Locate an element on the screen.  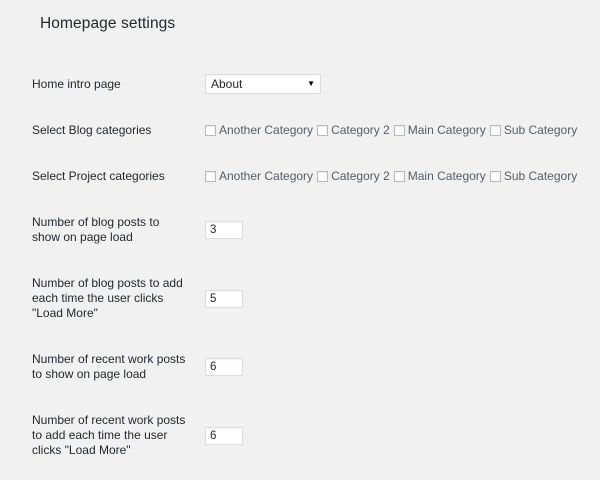
home-intro-selected-value: About is located at coordinates (227, 84).